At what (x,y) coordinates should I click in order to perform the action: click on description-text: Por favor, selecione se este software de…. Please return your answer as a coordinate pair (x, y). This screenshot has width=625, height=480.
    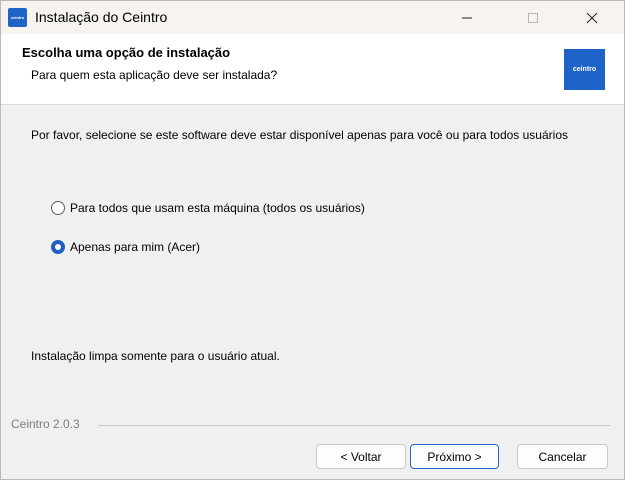
    Looking at the image, I should click on (299, 135).